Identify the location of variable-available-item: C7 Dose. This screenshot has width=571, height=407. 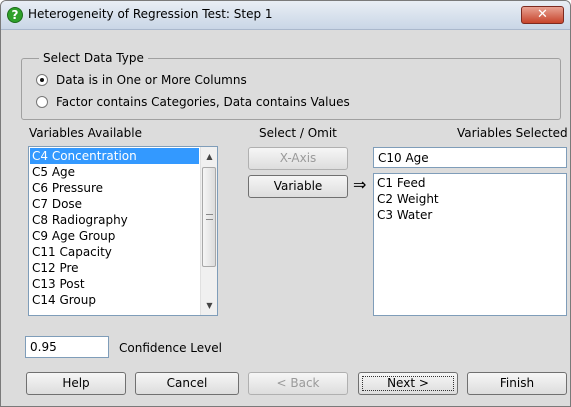
(114, 204).